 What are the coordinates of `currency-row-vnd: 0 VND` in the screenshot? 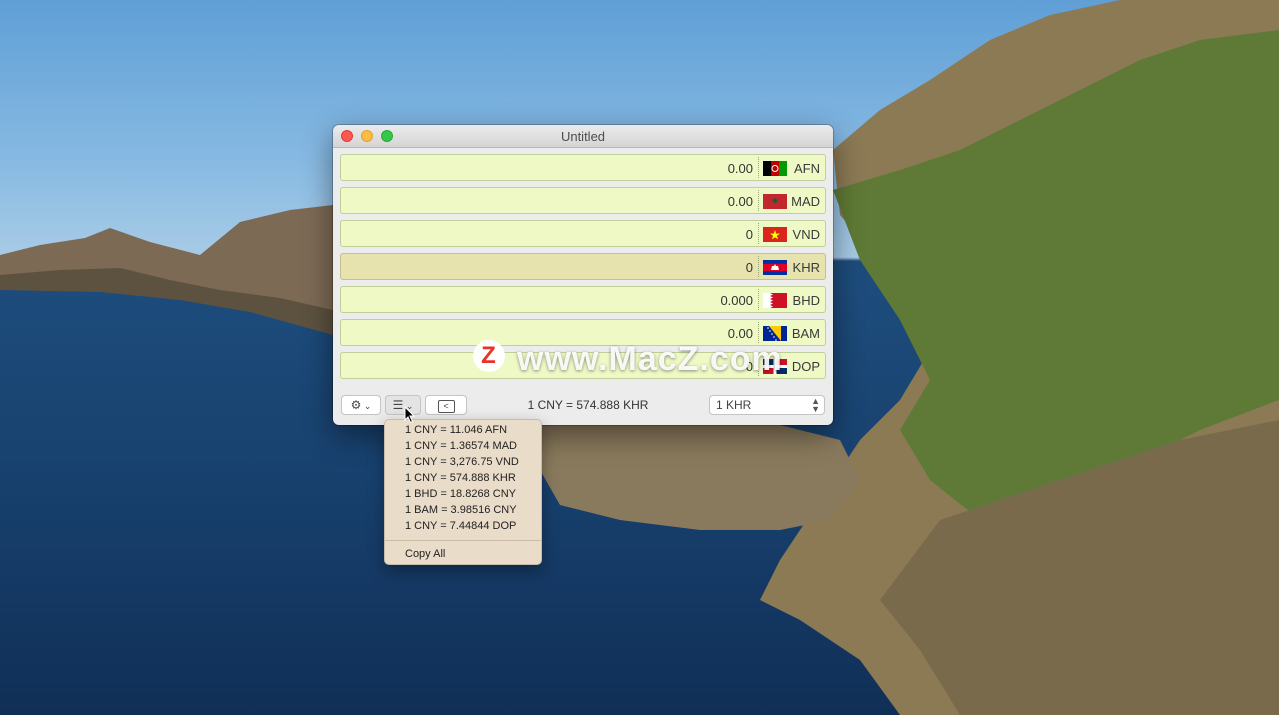 It's located at (583, 233).